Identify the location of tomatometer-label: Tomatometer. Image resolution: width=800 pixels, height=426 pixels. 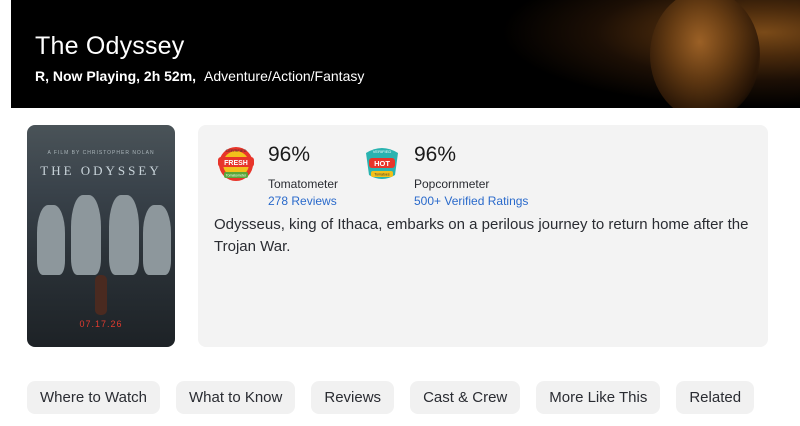
(303, 184).